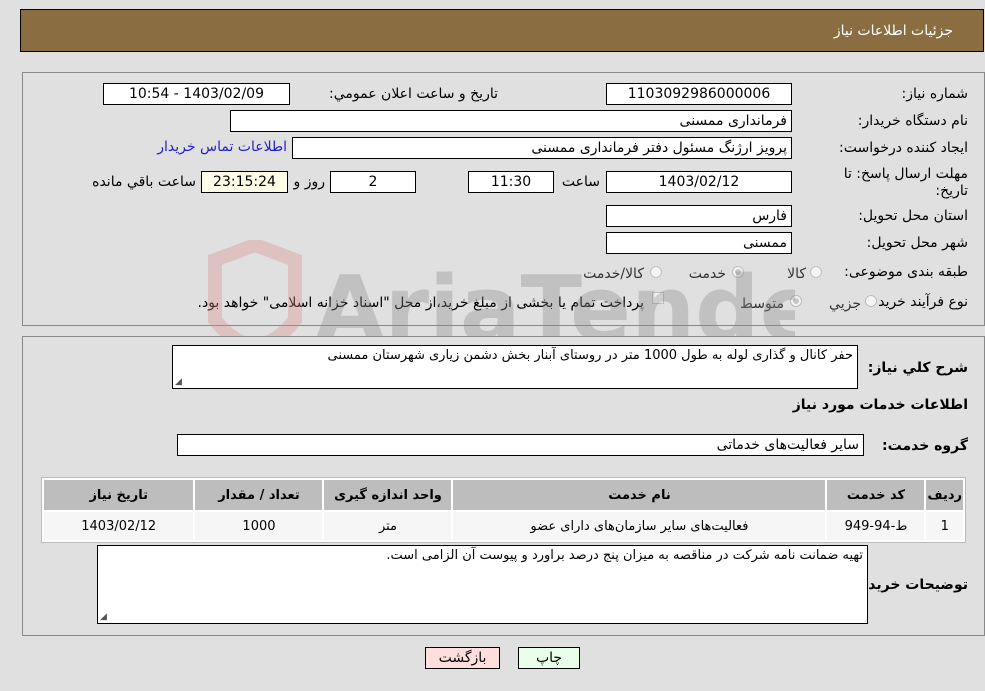 This screenshot has height=691, width=985. Describe the element at coordinates (906, 272) in the screenshot. I see `category-label: طبقه بندی موضوعی:` at that location.